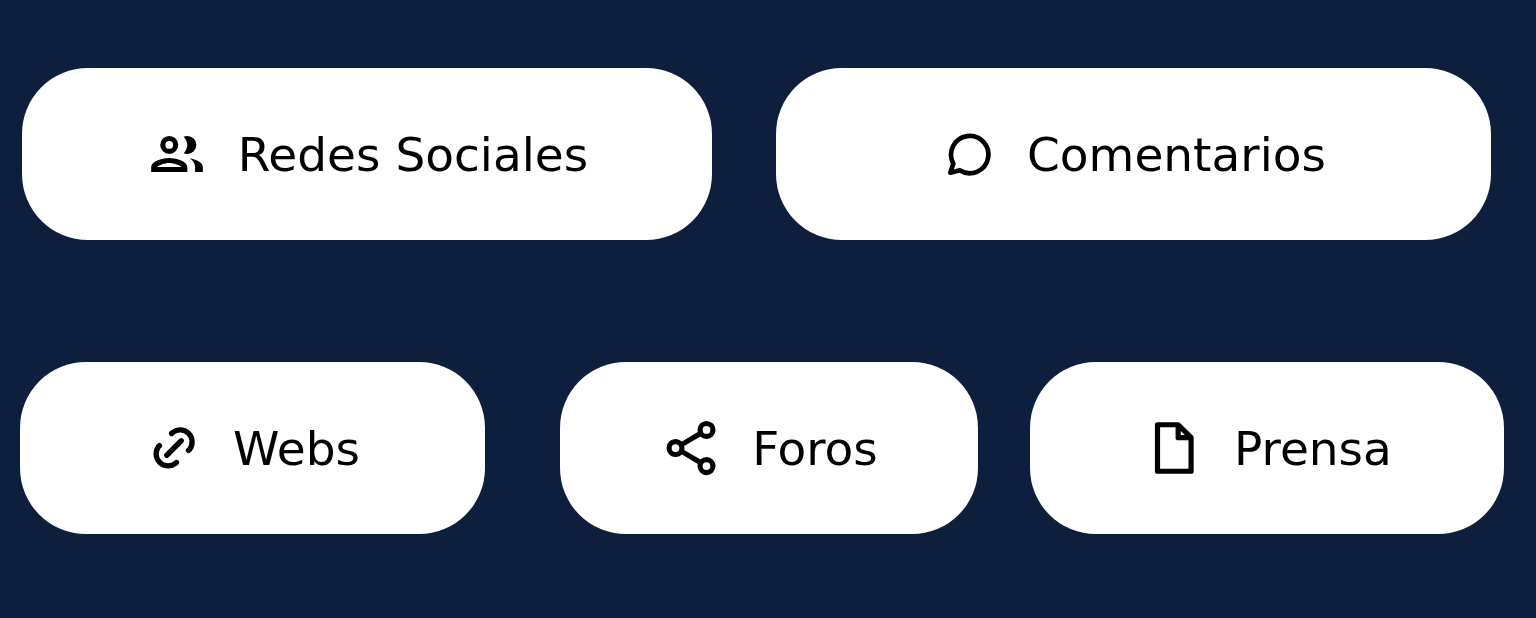 The height and width of the screenshot is (618, 1536). Describe the element at coordinates (252, 448) in the screenshot. I see `category-button: Webs` at that location.